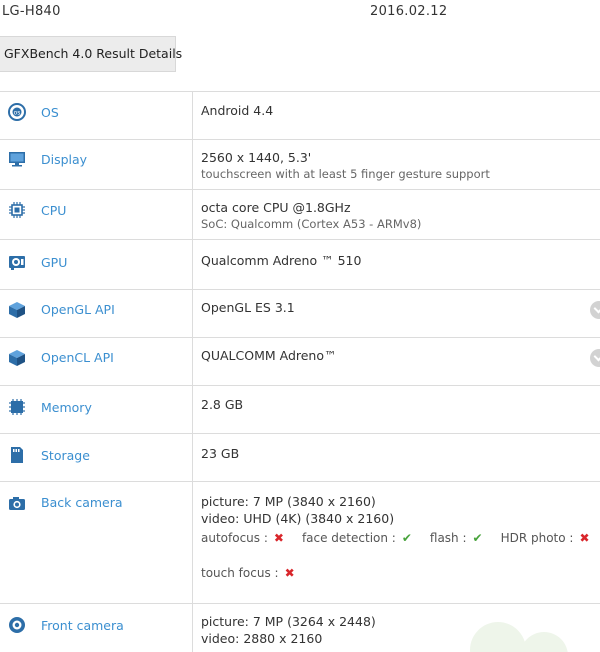  Describe the element at coordinates (17, 625) in the screenshot. I see `front-camera-icon` at that location.